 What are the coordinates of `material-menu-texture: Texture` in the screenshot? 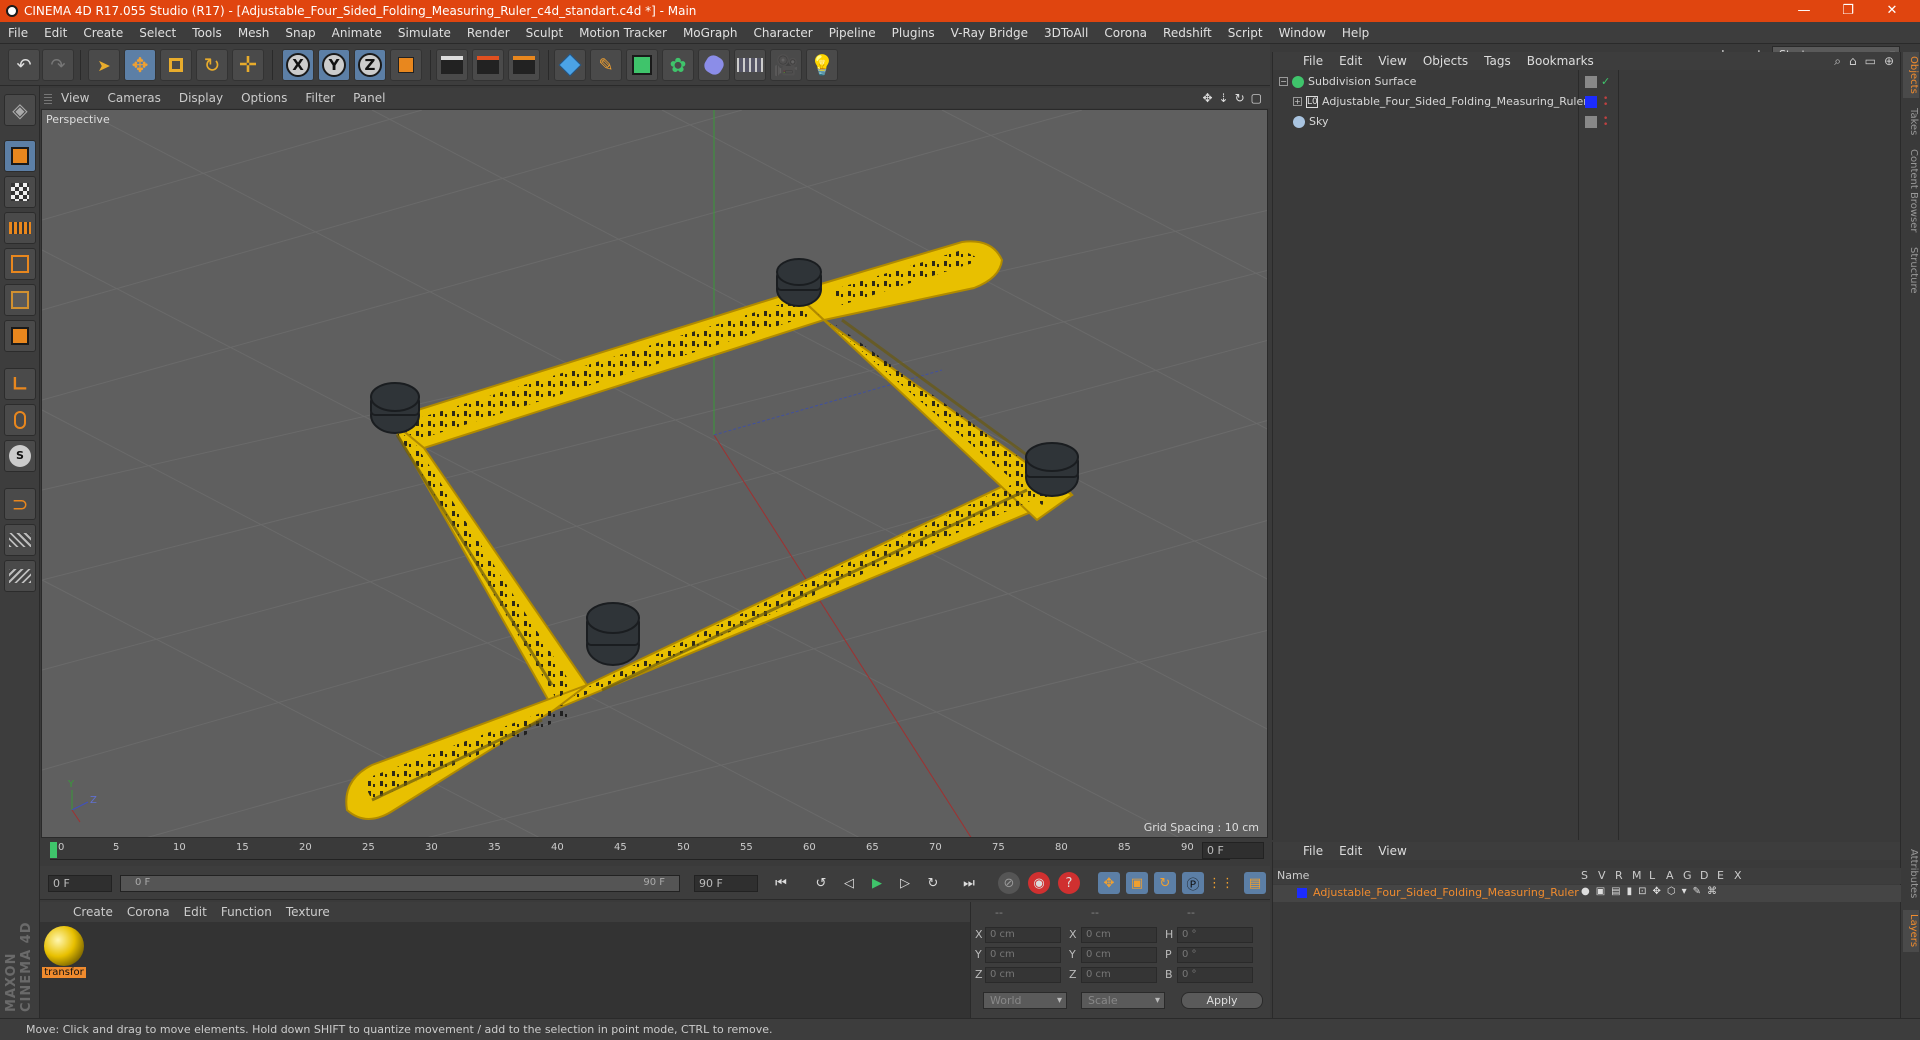 It's located at (308, 912).